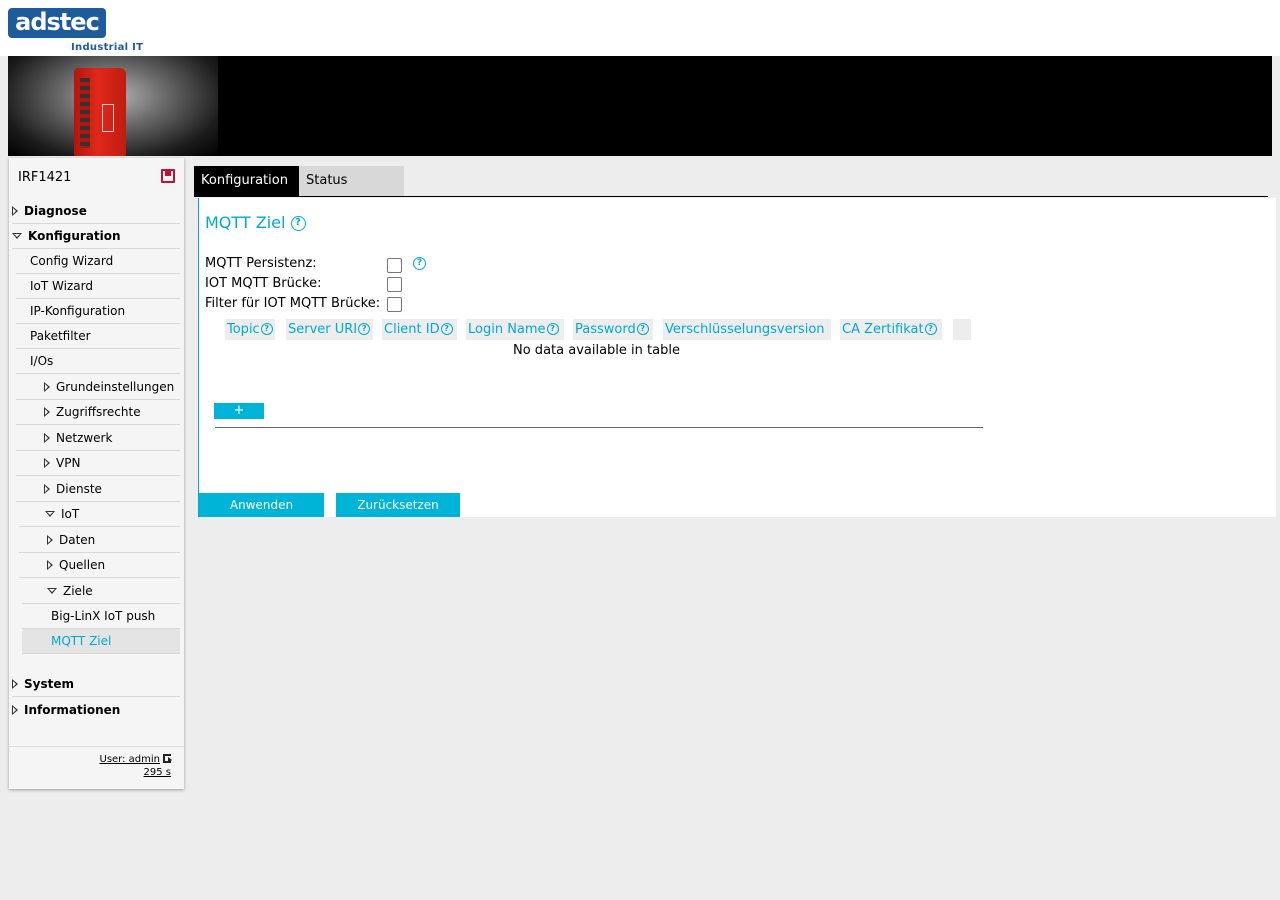 The height and width of the screenshot is (900, 1280). I want to click on sidebar-item-vpn: VPN, so click(98, 463).